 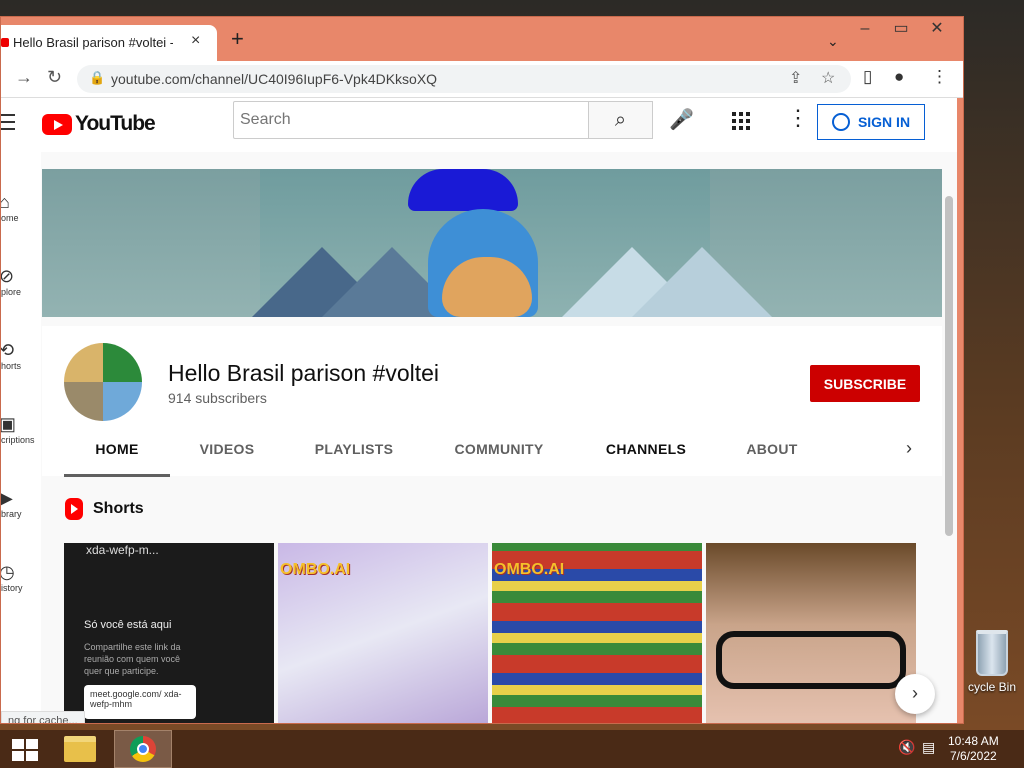 I want to click on home-icon: ⌂, so click(x=21, y=202).